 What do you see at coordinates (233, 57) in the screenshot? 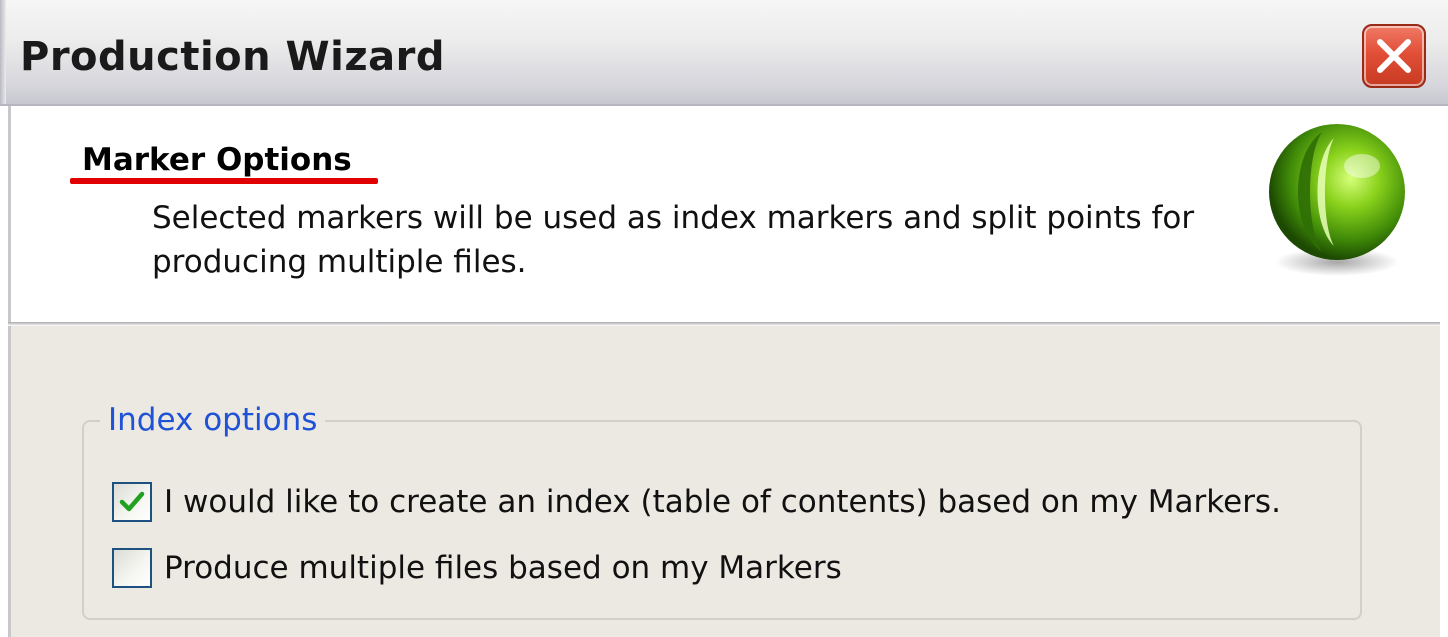
I see `window-title: Production Wizard` at bounding box center [233, 57].